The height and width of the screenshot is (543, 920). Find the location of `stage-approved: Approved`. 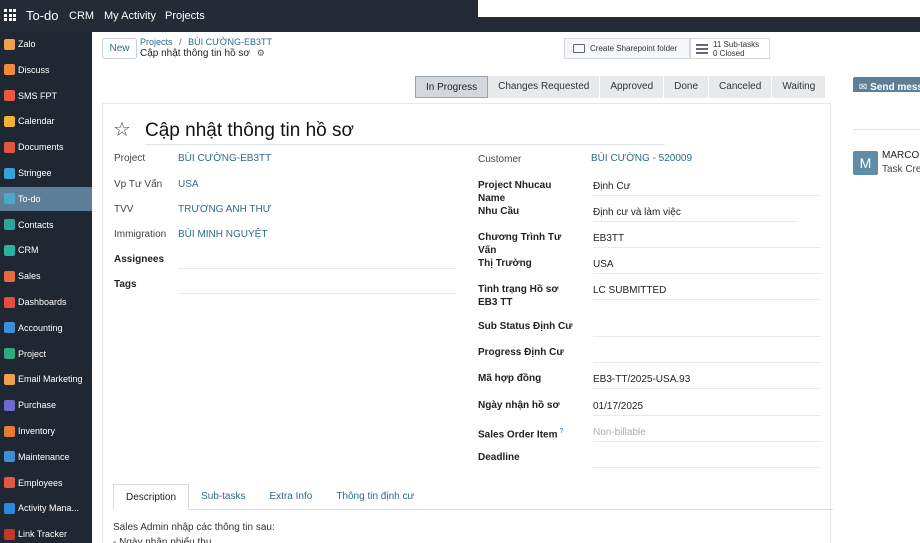

stage-approved: Approved is located at coordinates (632, 87).